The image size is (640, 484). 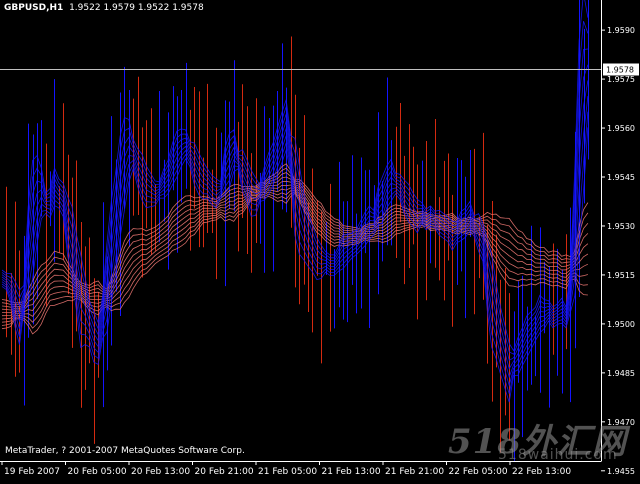 What do you see at coordinates (32, 472) in the screenshot?
I see `time-tick-label: 19 Feb 2007` at bounding box center [32, 472].